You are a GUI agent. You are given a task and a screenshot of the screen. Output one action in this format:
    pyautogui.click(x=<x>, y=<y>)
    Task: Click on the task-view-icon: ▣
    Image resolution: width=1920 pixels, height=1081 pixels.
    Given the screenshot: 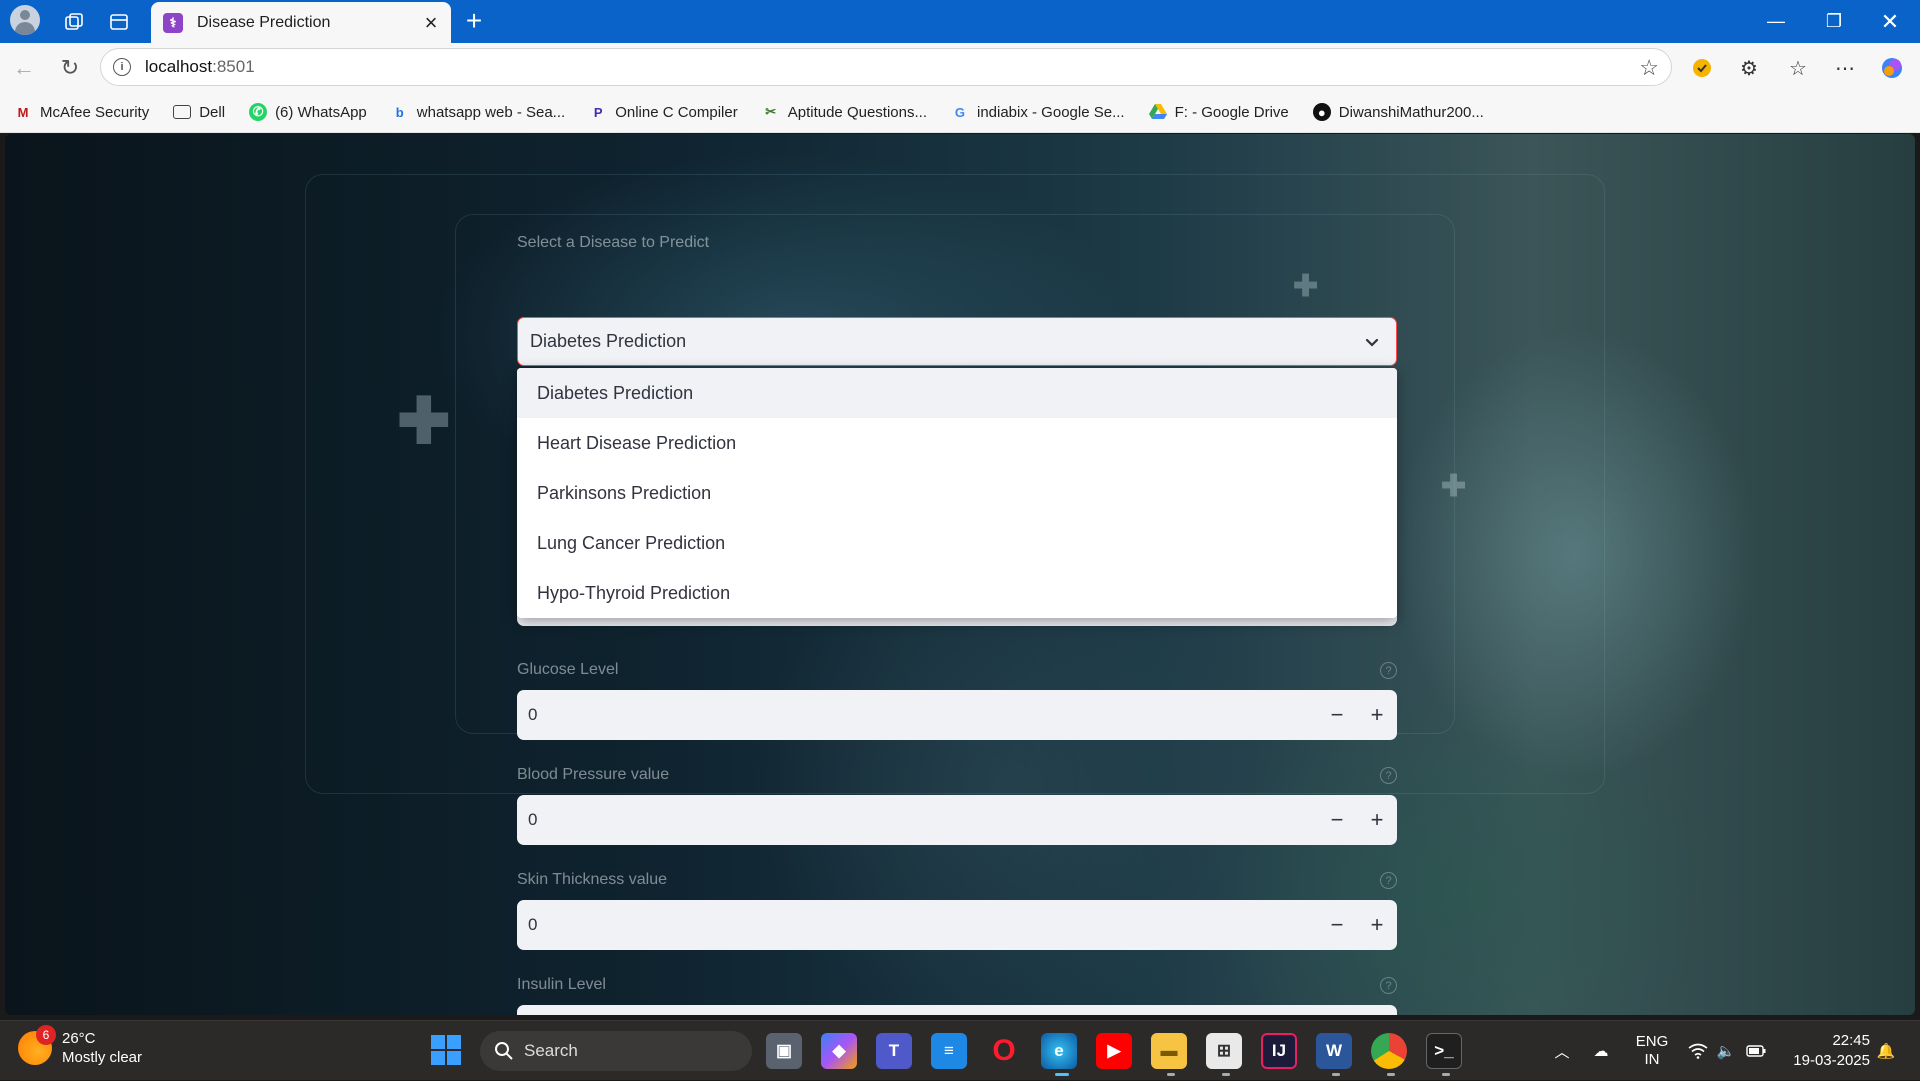 What is the action you would take?
    pyautogui.click(x=784, y=1051)
    